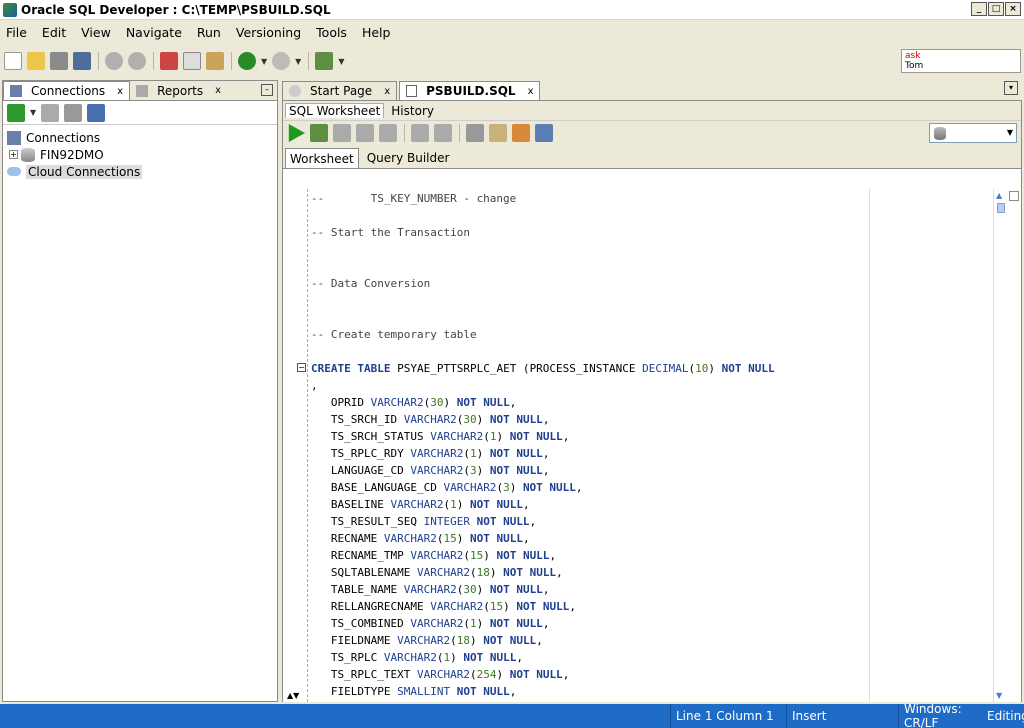 The image size is (1024, 728). What do you see at coordinates (192, 61) in the screenshot?
I see `copy-icon` at bounding box center [192, 61].